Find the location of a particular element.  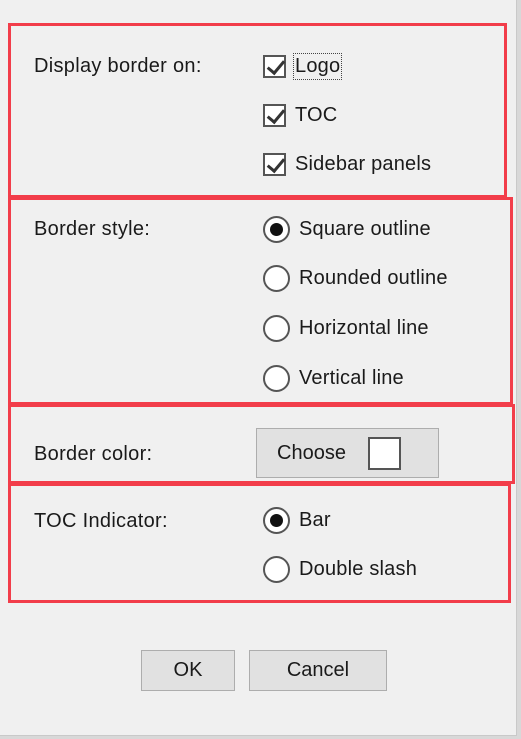

vertical-line-radio-option: Vertical line is located at coordinates (333, 378).